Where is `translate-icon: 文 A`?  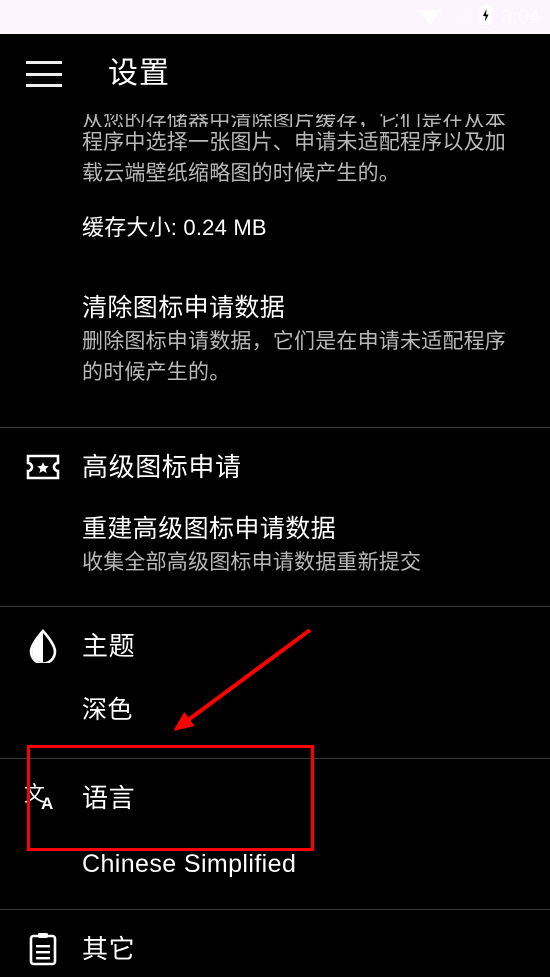
translate-icon: 文 A is located at coordinates (43, 798).